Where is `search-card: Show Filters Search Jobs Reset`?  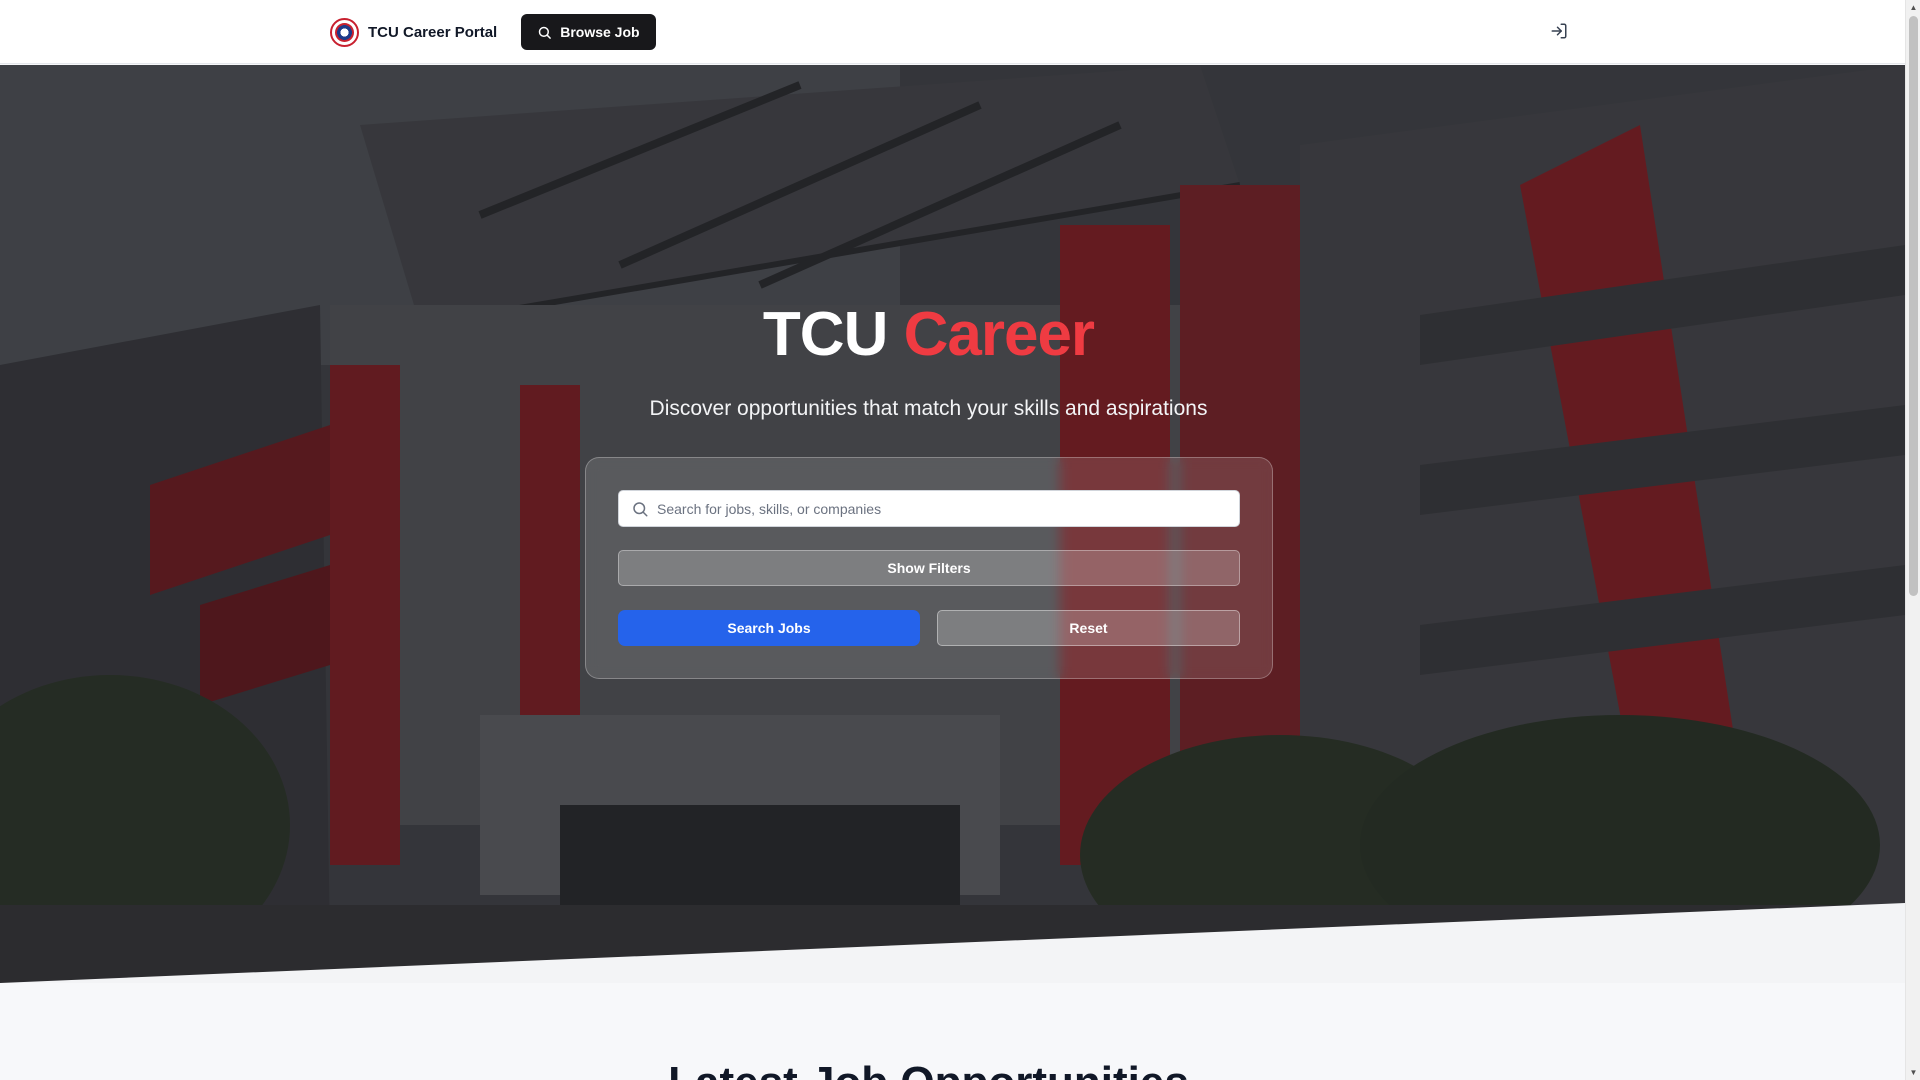 search-card: Show Filters Search Jobs Reset is located at coordinates (929, 568).